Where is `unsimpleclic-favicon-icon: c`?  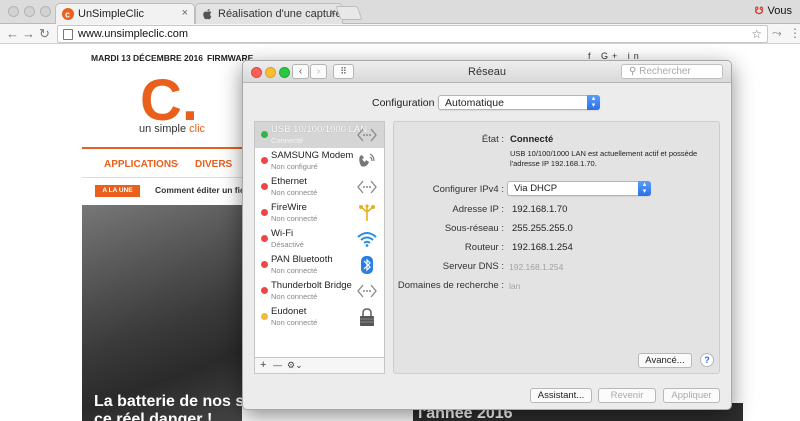 unsimpleclic-favicon-icon: c is located at coordinates (68, 14).